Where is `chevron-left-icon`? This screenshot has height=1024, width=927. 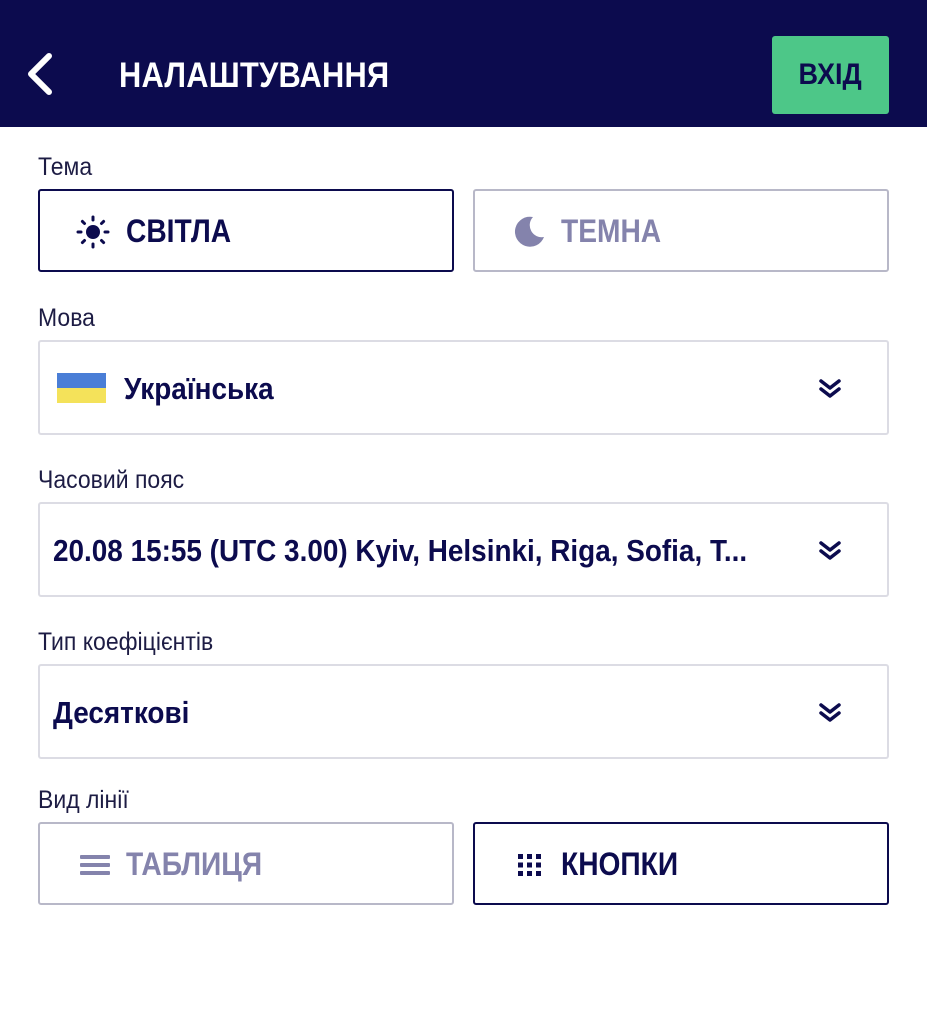 chevron-left-icon is located at coordinates (40, 74).